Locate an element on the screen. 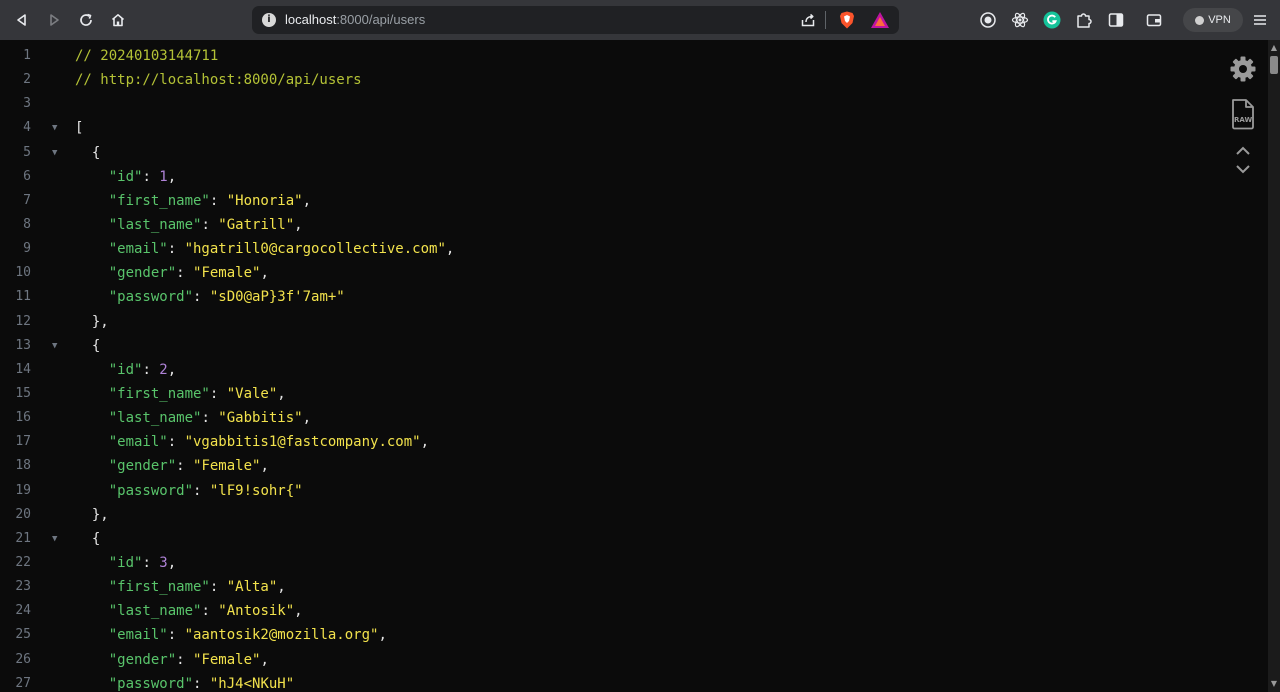 This screenshot has height=692, width=1280. chevron-down-icon is located at coordinates (1243, 168).